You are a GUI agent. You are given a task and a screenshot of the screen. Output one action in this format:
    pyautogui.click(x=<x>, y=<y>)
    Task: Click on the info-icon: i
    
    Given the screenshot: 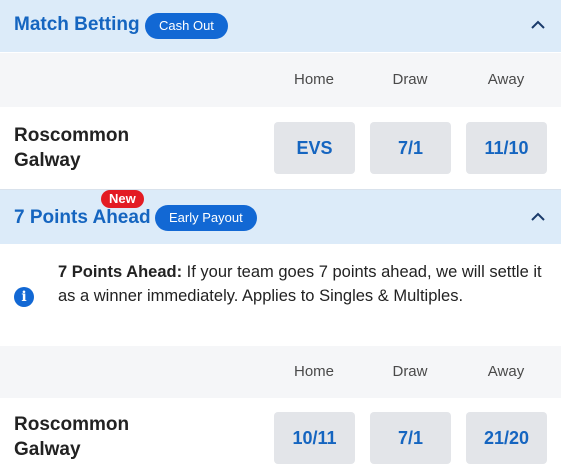 What is the action you would take?
    pyautogui.click(x=24, y=297)
    